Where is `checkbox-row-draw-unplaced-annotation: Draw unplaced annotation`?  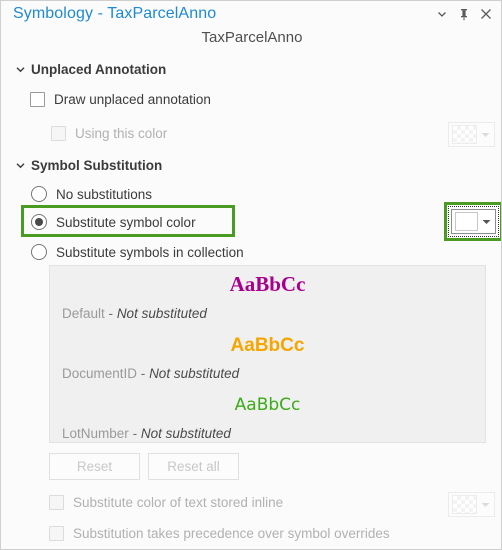 checkbox-row-draw-unplaced-annotation: Draw unplaced annotation is located at coordinates (120, 99).